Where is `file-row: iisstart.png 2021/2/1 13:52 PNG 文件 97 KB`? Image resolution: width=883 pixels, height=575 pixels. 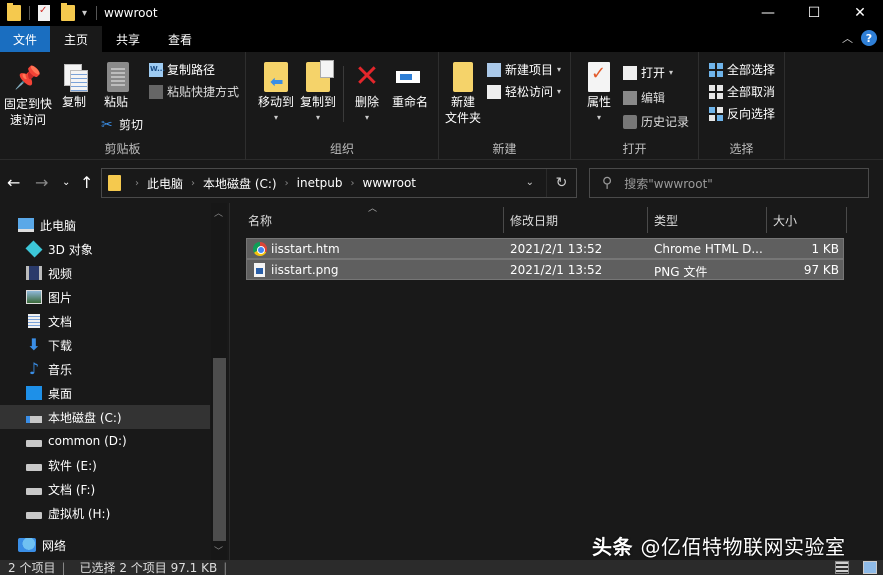 file-row: iisstart.png 2021/2/1 13:52 PNG 文件 97 KB is located at coordinates (545, 269).